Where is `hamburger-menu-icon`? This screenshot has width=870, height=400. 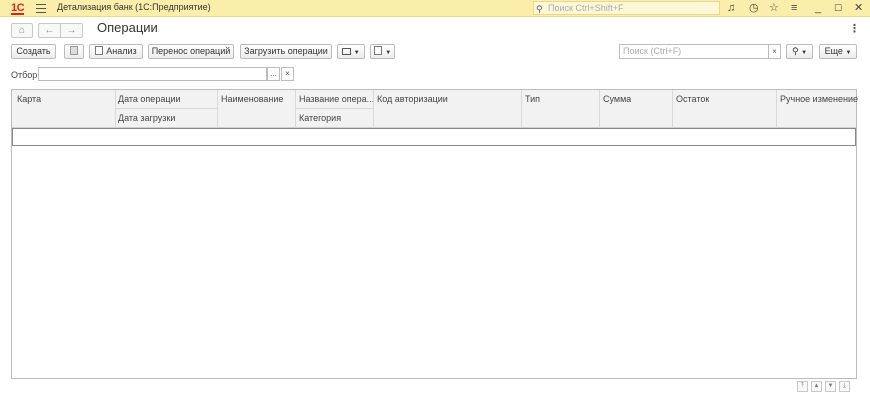 hamburger-menu-icon is located at coordinates (41, 8).